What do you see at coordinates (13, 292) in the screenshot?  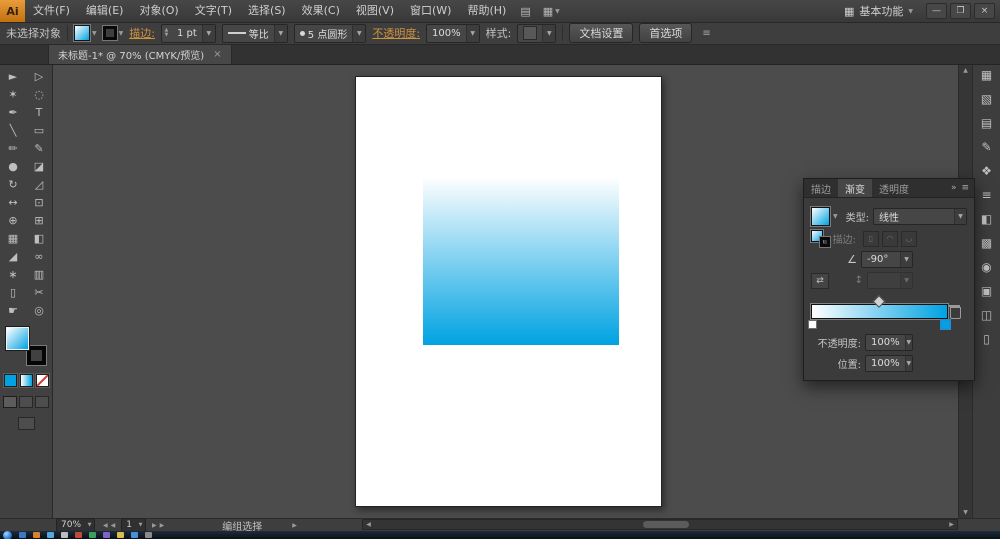 I see `artboard-tool: ▯` at bounding box center [13, 292].